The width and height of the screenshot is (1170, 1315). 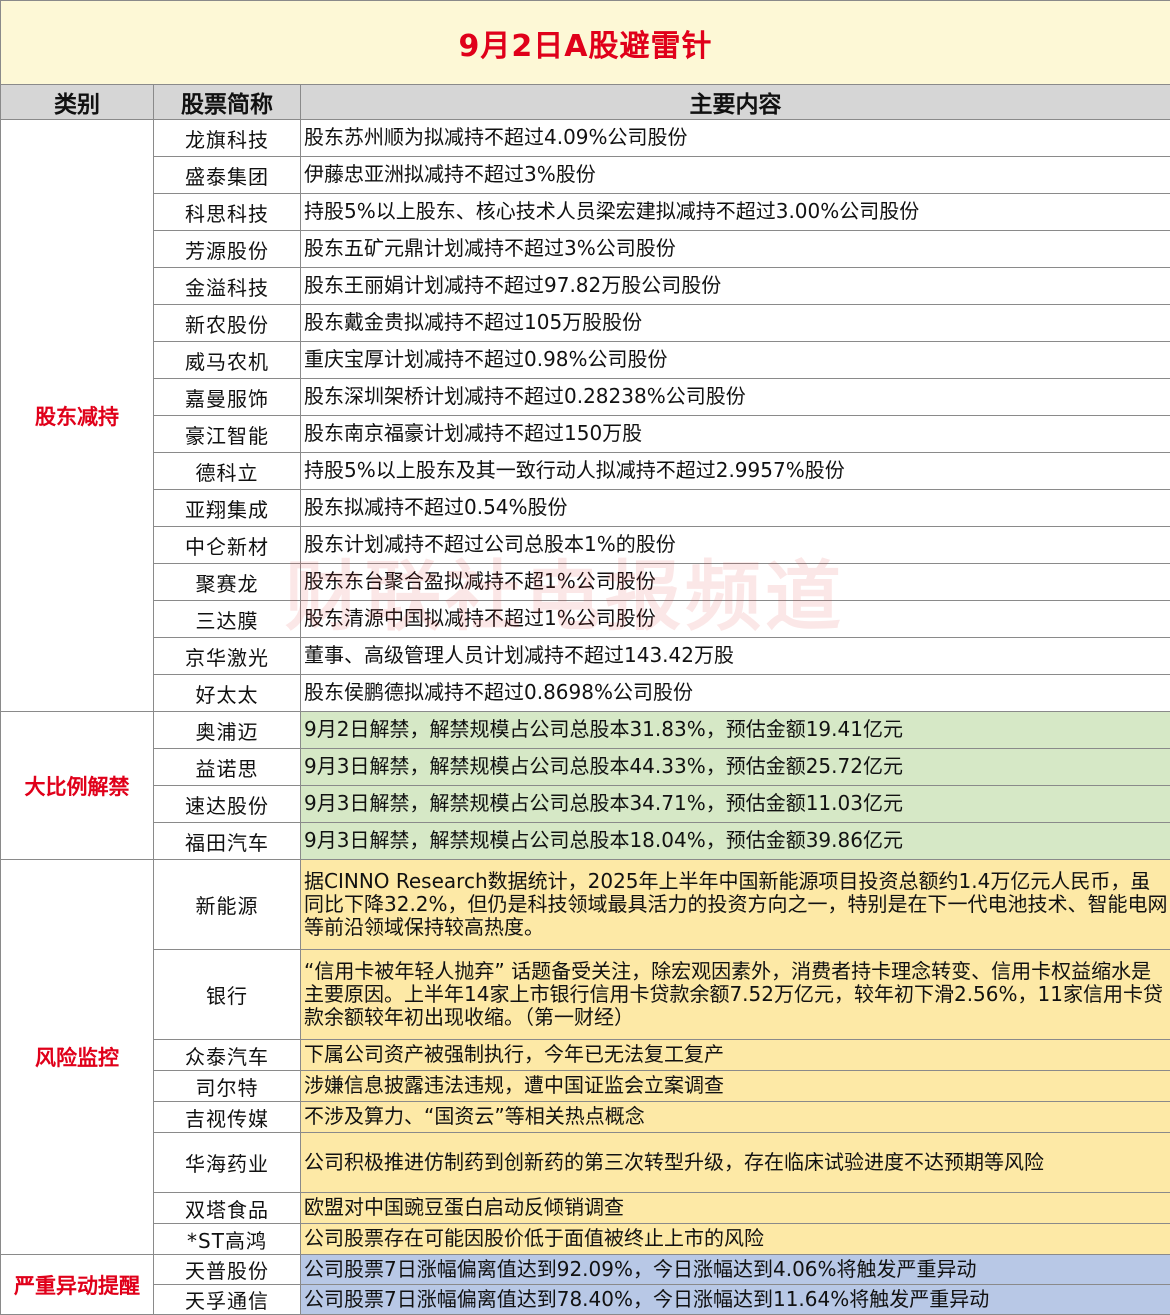 I want to click on stock-name: 众泰汽车, so click(x=227, y=1055).